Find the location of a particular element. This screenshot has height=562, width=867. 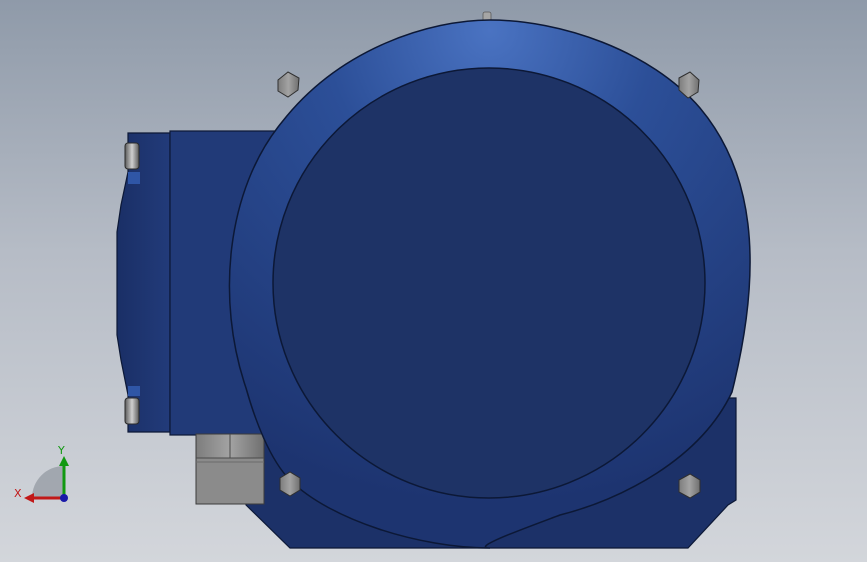

cable-gland-fitting is located at coordinates (230, 469).